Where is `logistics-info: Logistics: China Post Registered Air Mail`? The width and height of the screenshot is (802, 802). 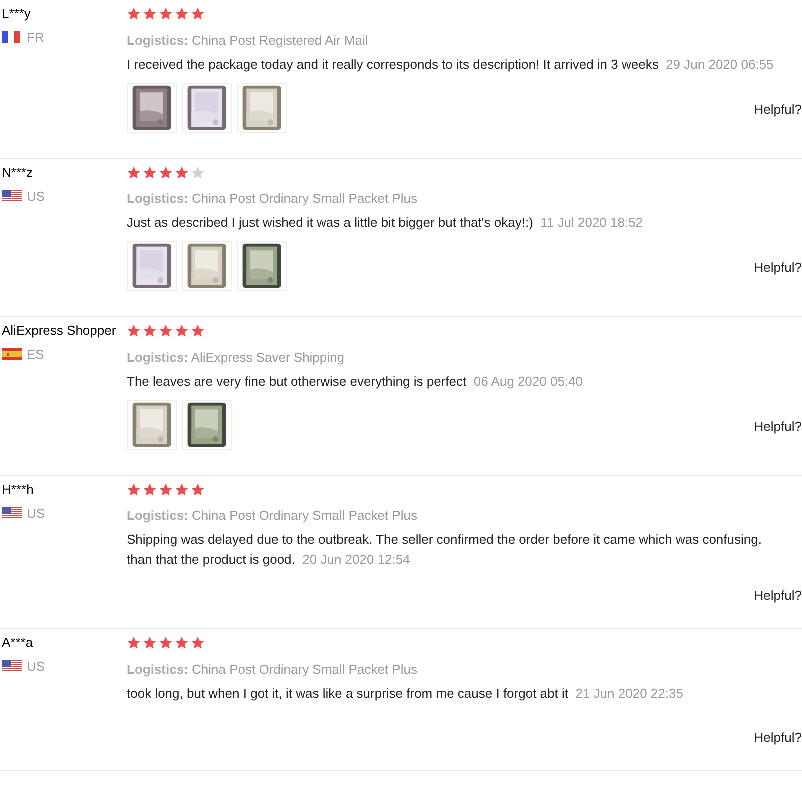
logistics-info: Logistics: China Post Registered Air Mail is located at coordinates (247, 41).